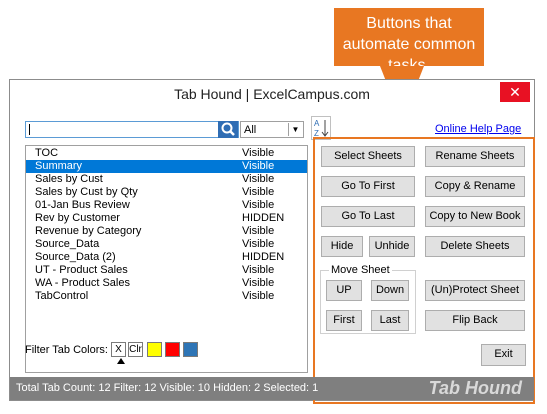 The image size is (547, 414). Describe the element at coordinates (86, 192) in the screenshot. I see `sheet-name: Sales by Cust by Qty` at that location.